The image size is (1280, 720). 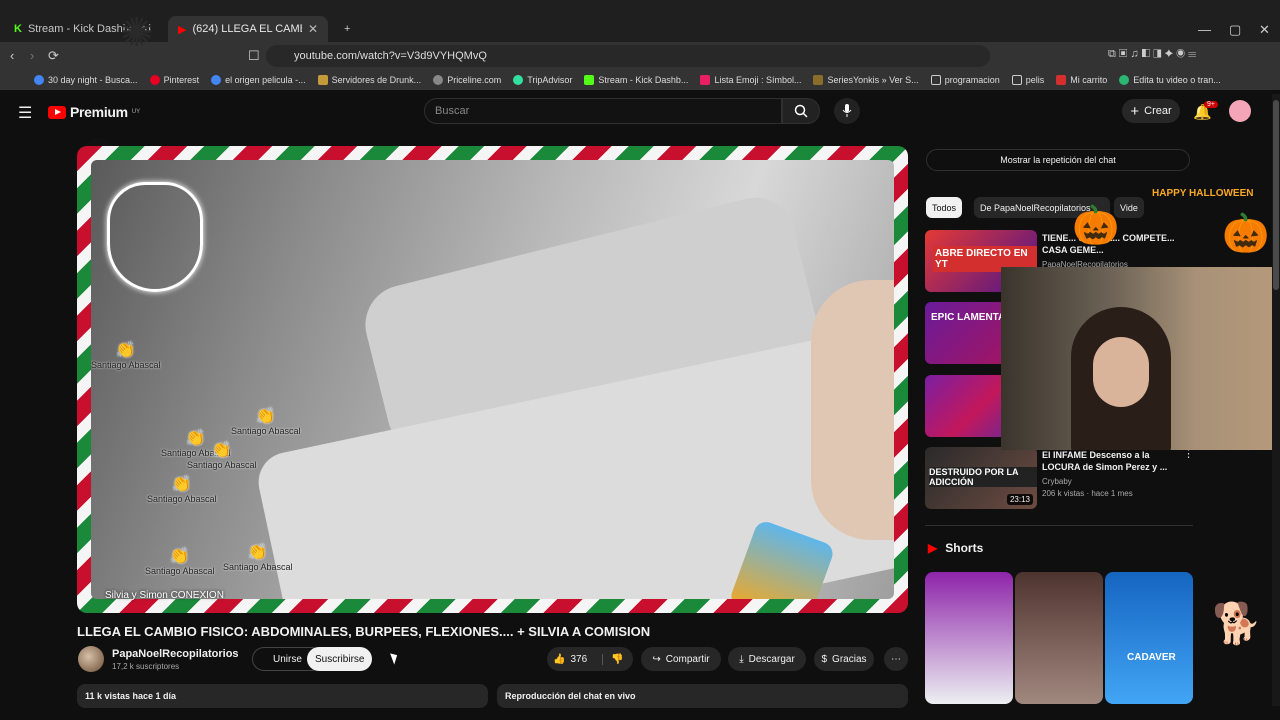 I want to click on mouse-cursor, so click(x=395, y=658).